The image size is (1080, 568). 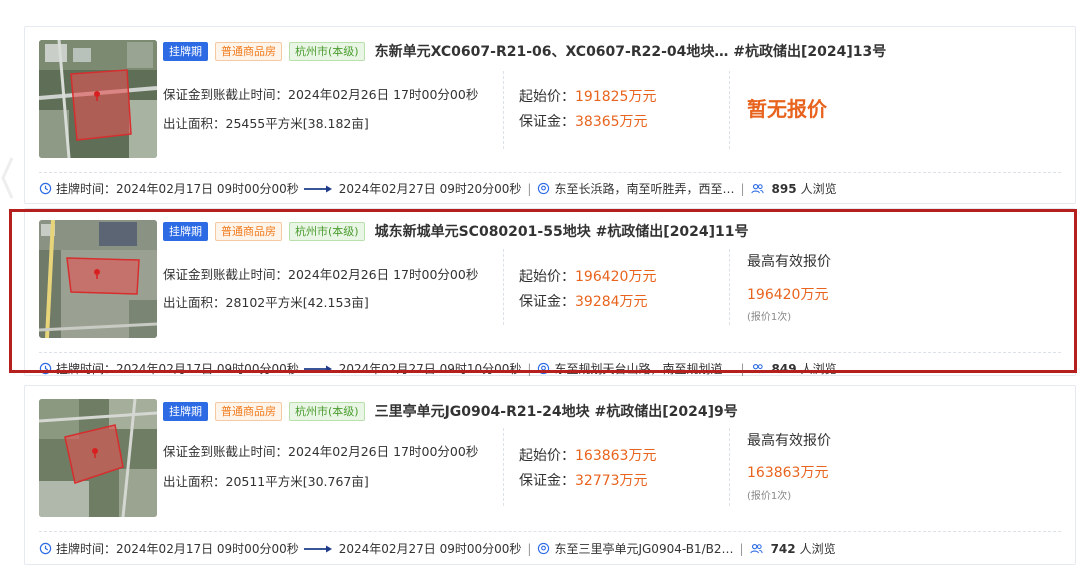 What do you see at coordinates (430, 189) in the screenshot?
I see `listing-end-time: 2024年02月27日 09时20分00秒` at bounding box center [430, 189].